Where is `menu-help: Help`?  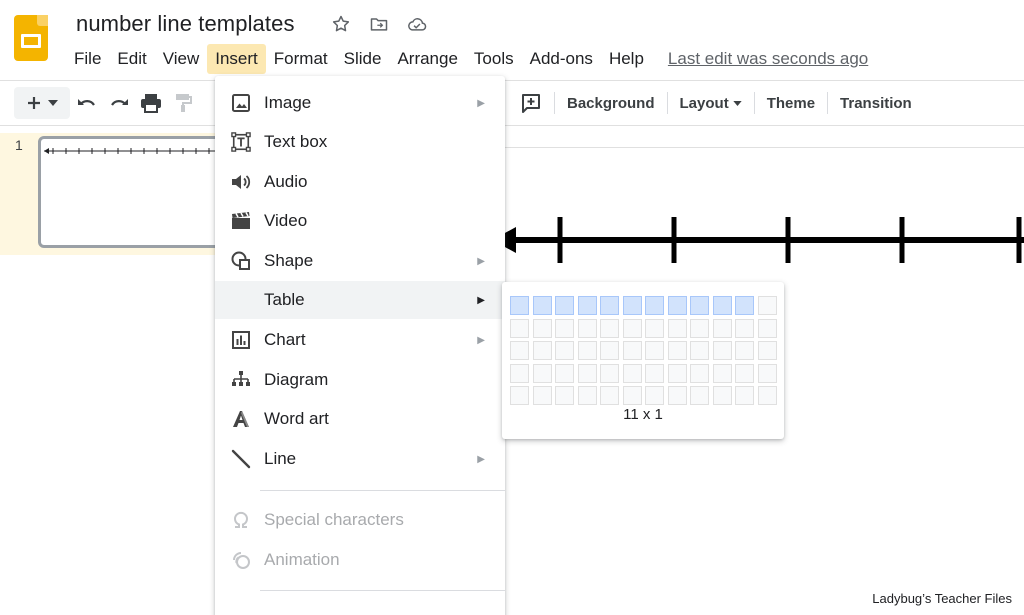 menu-help: Help is located at coordinates (626, 59).